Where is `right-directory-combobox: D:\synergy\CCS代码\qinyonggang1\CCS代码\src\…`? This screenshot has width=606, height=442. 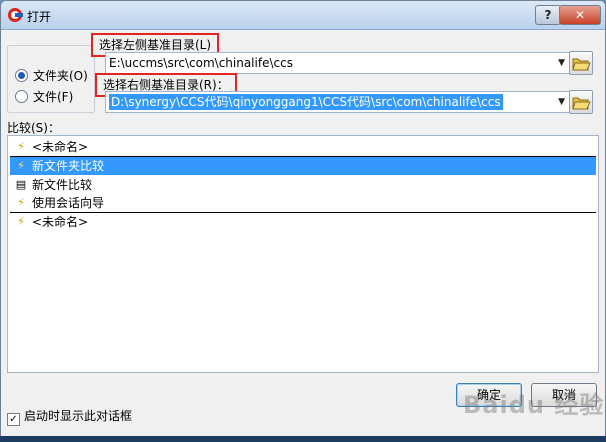
right-directory-combobox: D:\synergy\CCS代码\qinyonggang1\CCS代码\src\… is located at coordinates (337, 102).